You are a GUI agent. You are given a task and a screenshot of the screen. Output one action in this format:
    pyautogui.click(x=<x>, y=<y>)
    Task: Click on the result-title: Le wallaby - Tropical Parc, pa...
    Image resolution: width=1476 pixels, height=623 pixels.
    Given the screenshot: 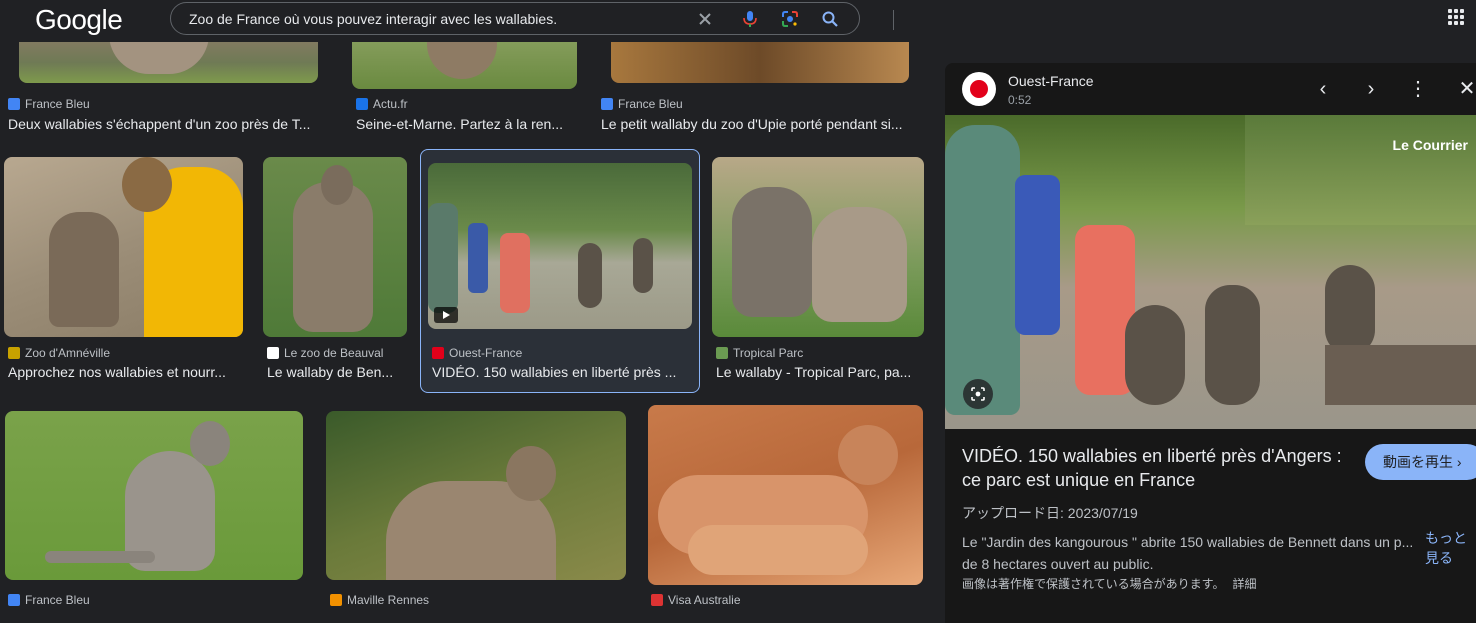 What is the action you would take?
    pyautogui.click(x=820, y=372)
    